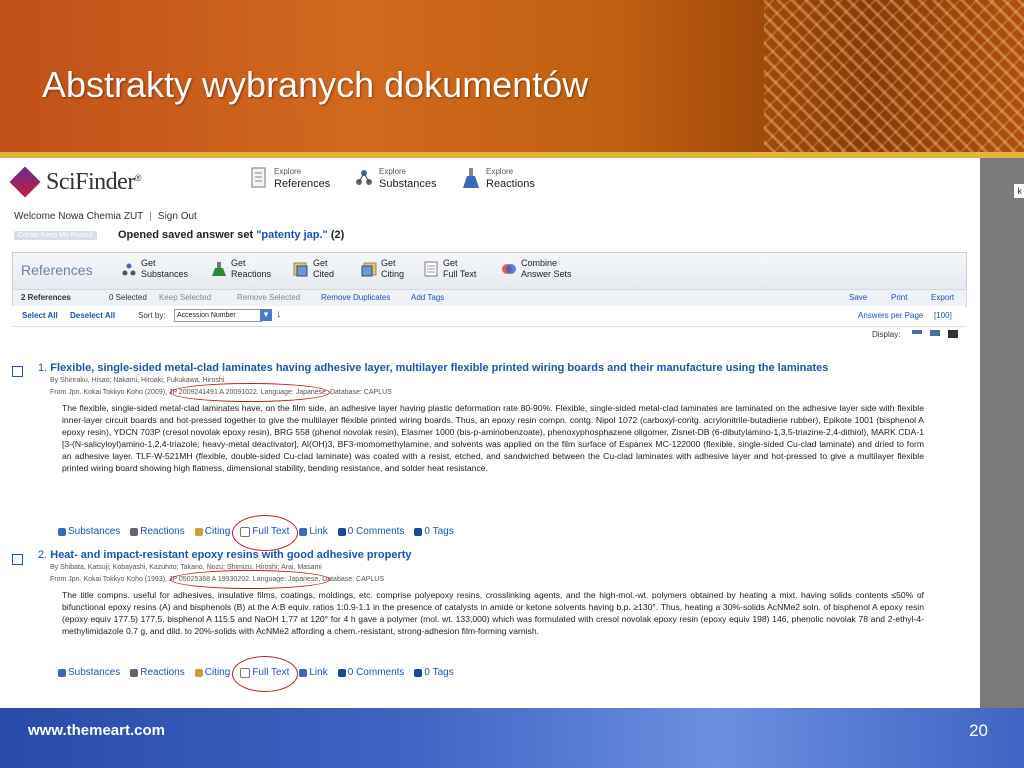  I want to click on sort-by-label: Sort by:, so click(152, 315).